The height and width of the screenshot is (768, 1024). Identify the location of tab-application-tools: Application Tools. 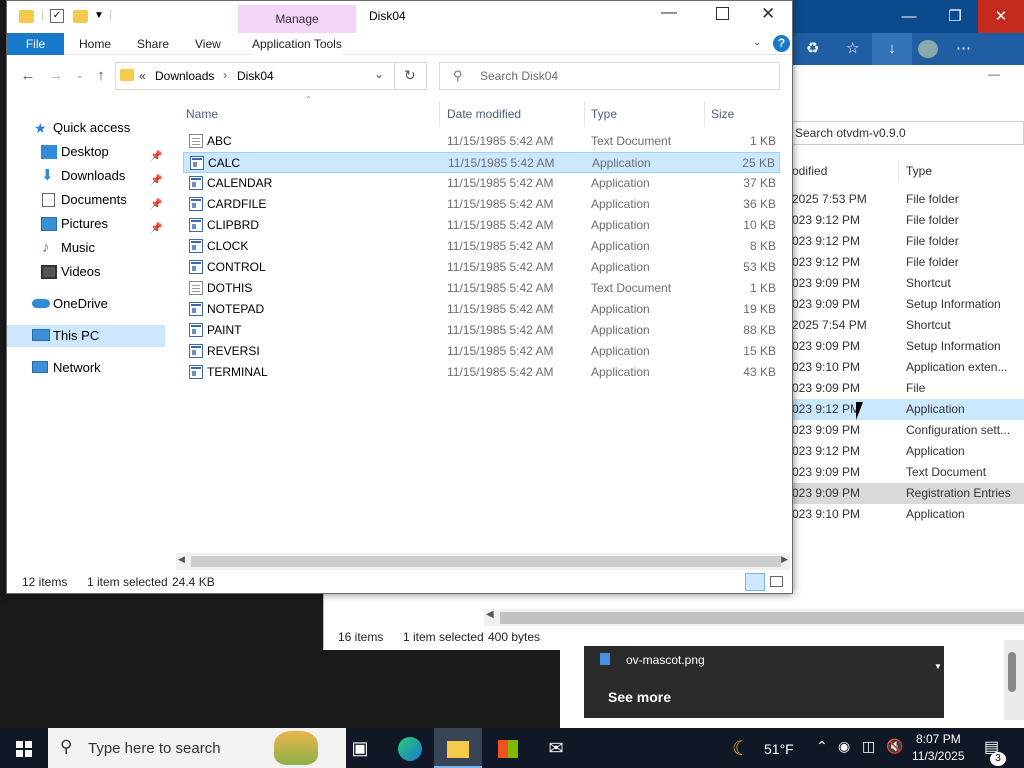
(297, 44).